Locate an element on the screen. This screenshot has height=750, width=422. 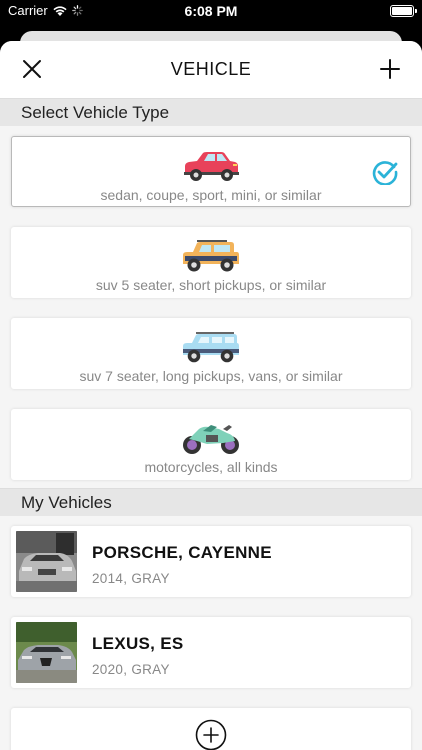
status-time: 6:08 PM is located at coordinates (211, 11).